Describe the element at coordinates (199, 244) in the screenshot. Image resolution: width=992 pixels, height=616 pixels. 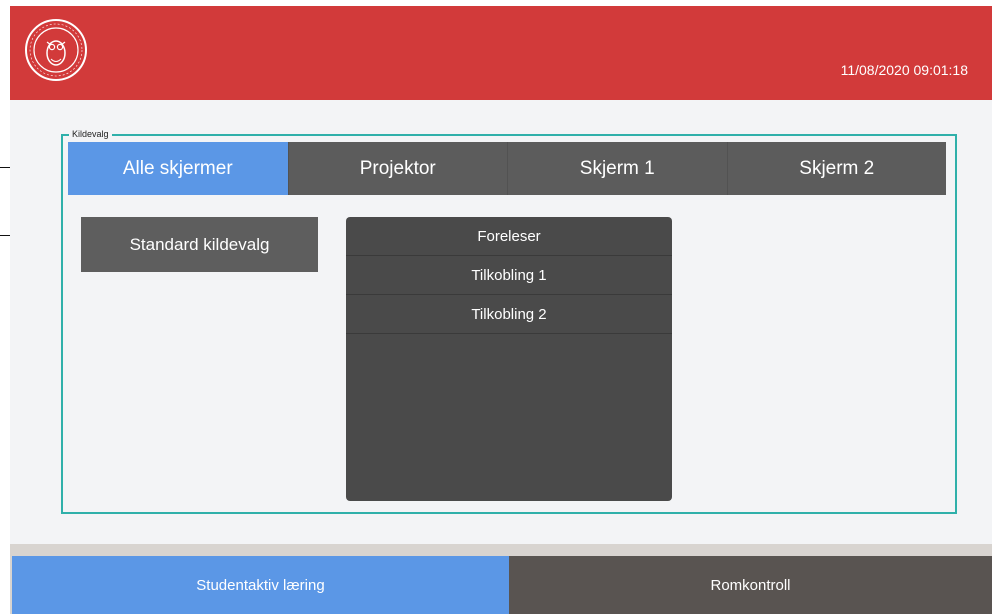
I see `standard-source-button: Standard kildevalg` at that location.